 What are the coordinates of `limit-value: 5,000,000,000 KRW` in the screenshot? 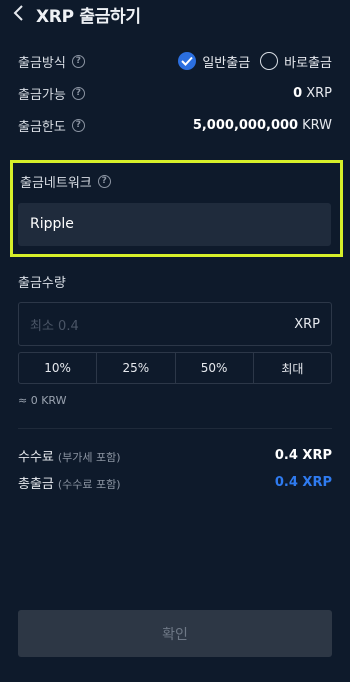 It's located at (262, 125).